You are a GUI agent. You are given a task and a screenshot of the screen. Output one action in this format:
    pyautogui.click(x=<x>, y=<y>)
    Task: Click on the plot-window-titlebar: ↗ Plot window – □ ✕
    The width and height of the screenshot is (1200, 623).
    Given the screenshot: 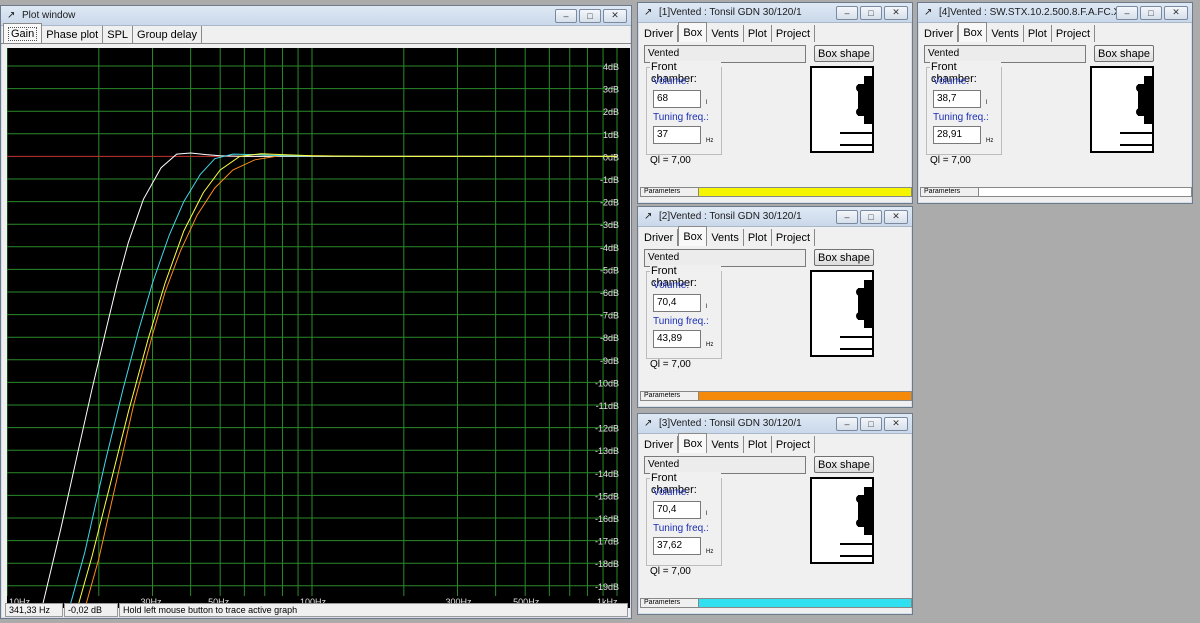 What is the action you would take?
    pyautogui.click(x=316, y=16)
    